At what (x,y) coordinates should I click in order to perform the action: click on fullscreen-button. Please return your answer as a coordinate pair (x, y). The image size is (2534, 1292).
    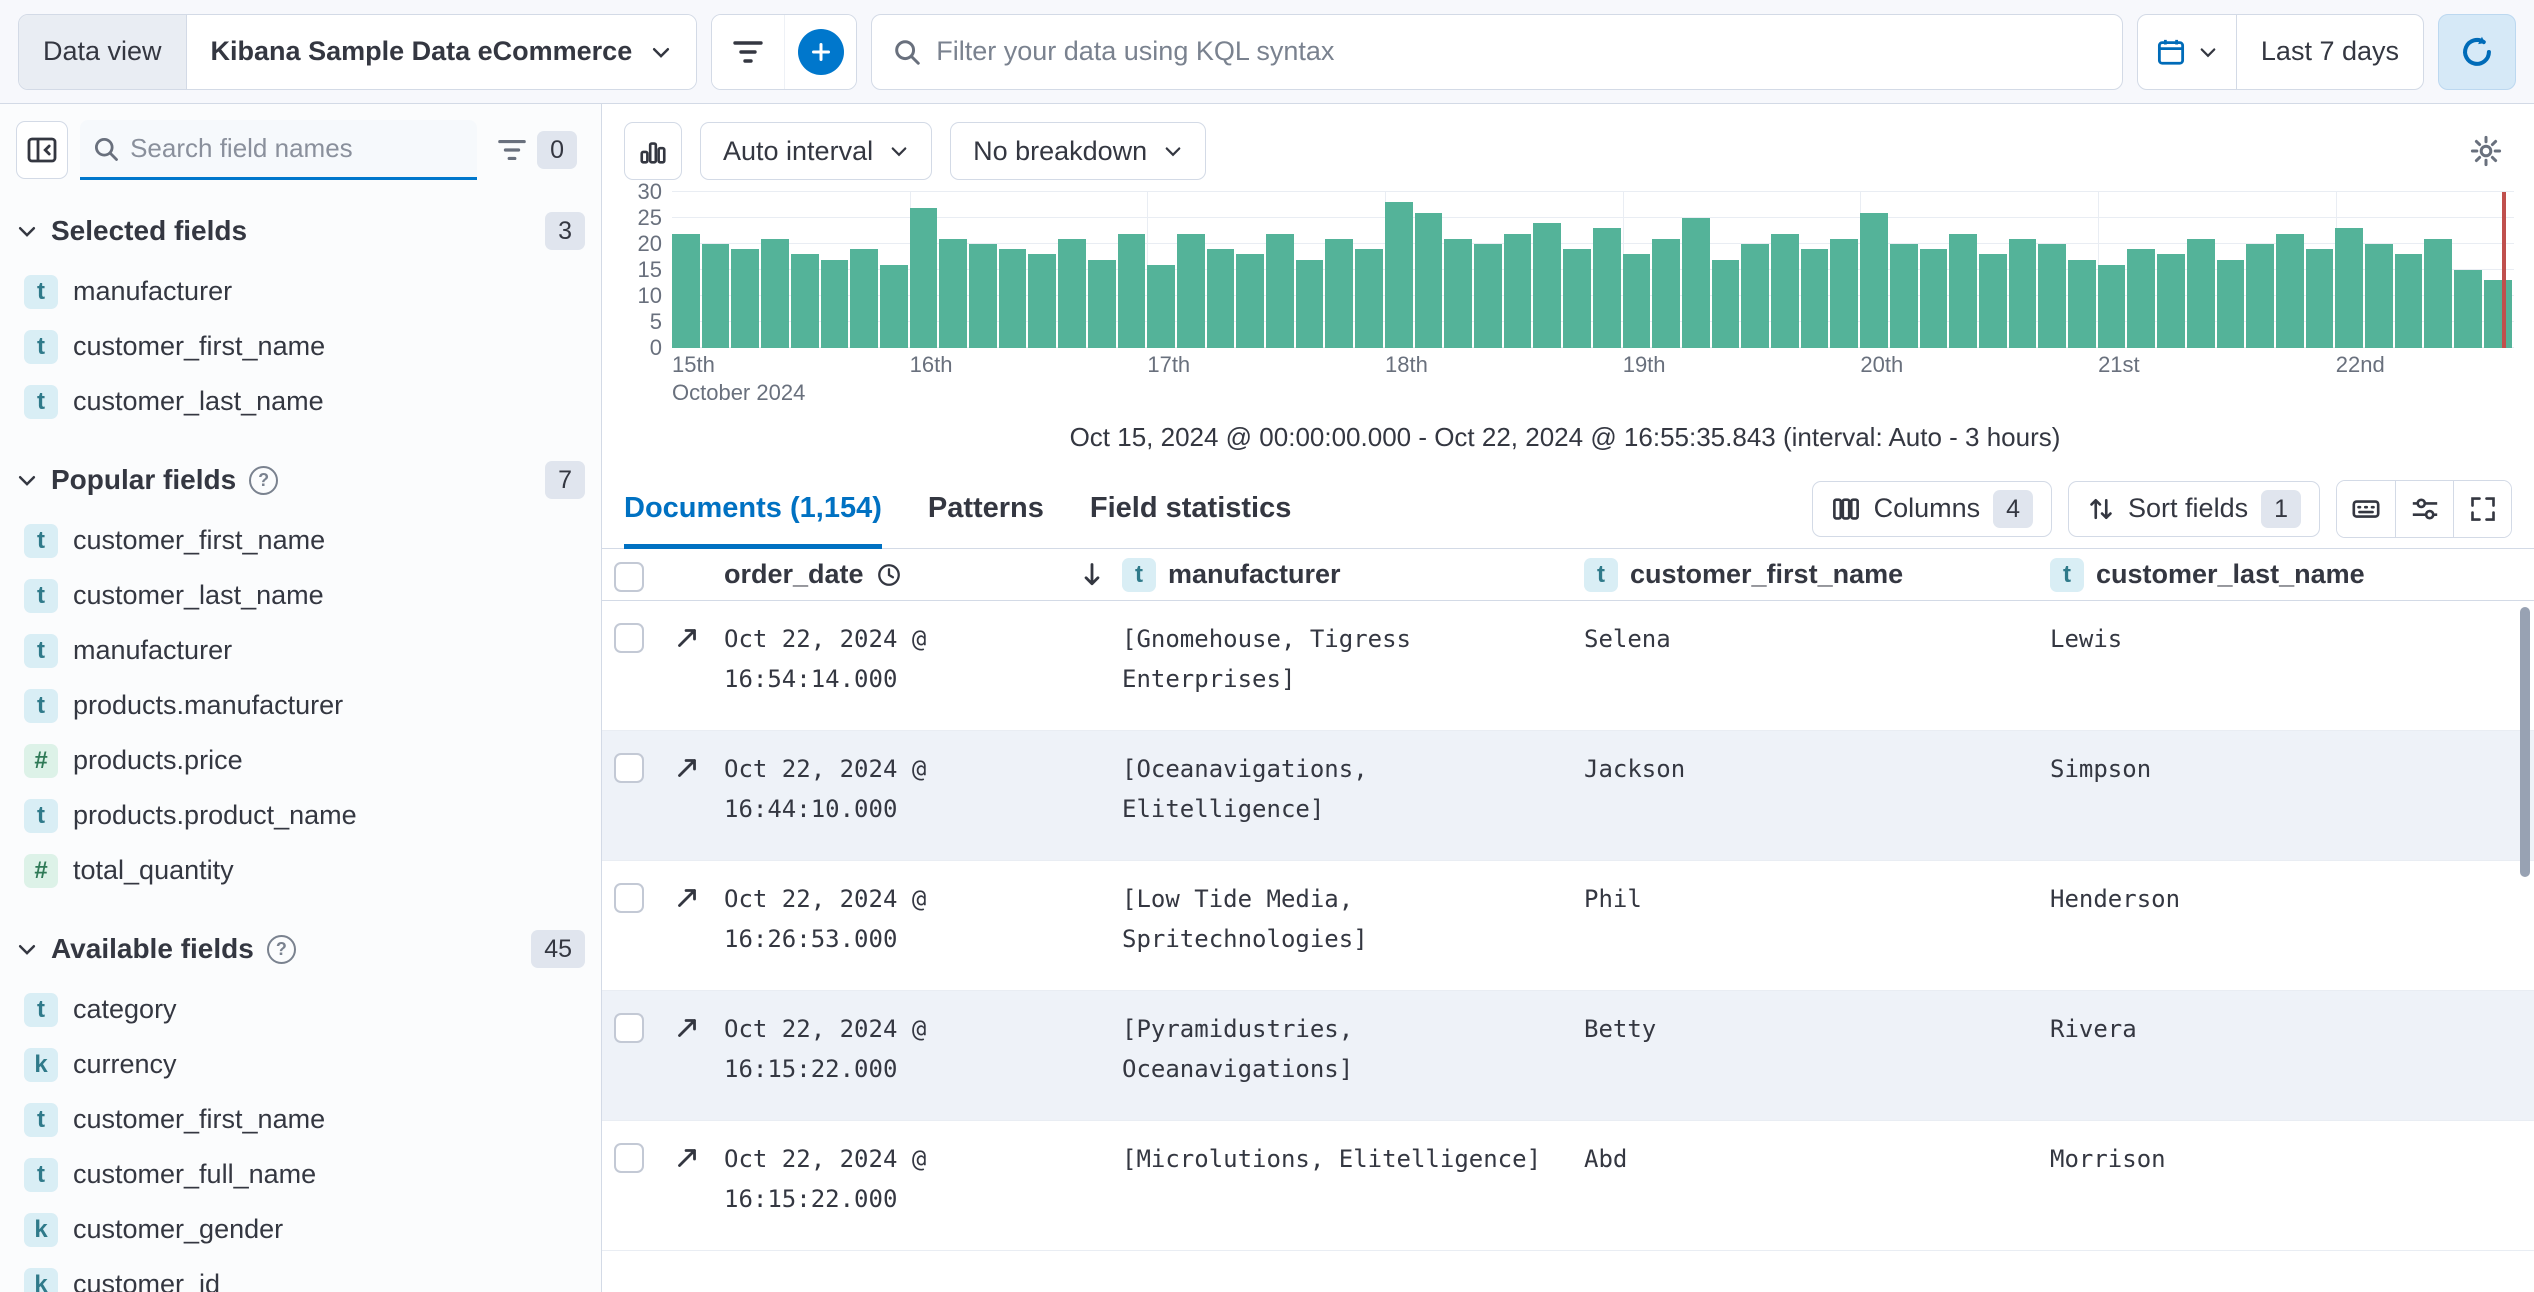
    Looking at the image, I should click on (2482, 508).